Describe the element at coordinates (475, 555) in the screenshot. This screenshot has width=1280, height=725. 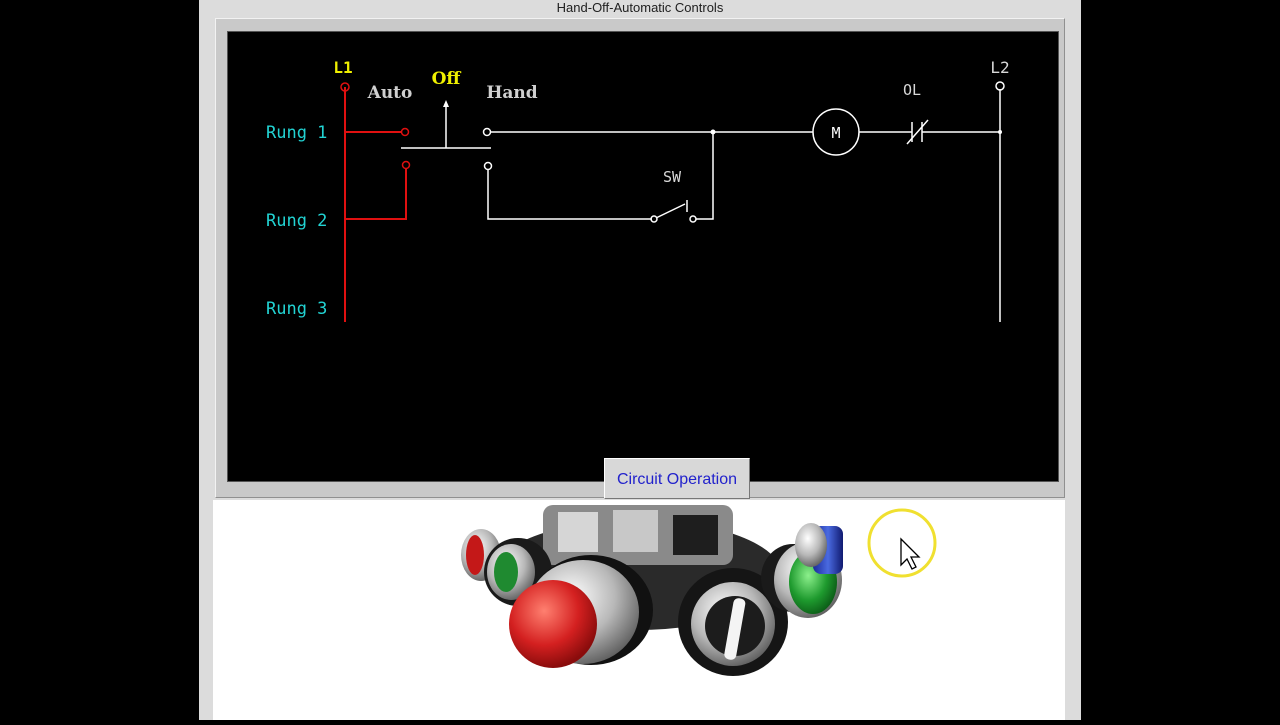
I see `red-cap-icon` at that location.